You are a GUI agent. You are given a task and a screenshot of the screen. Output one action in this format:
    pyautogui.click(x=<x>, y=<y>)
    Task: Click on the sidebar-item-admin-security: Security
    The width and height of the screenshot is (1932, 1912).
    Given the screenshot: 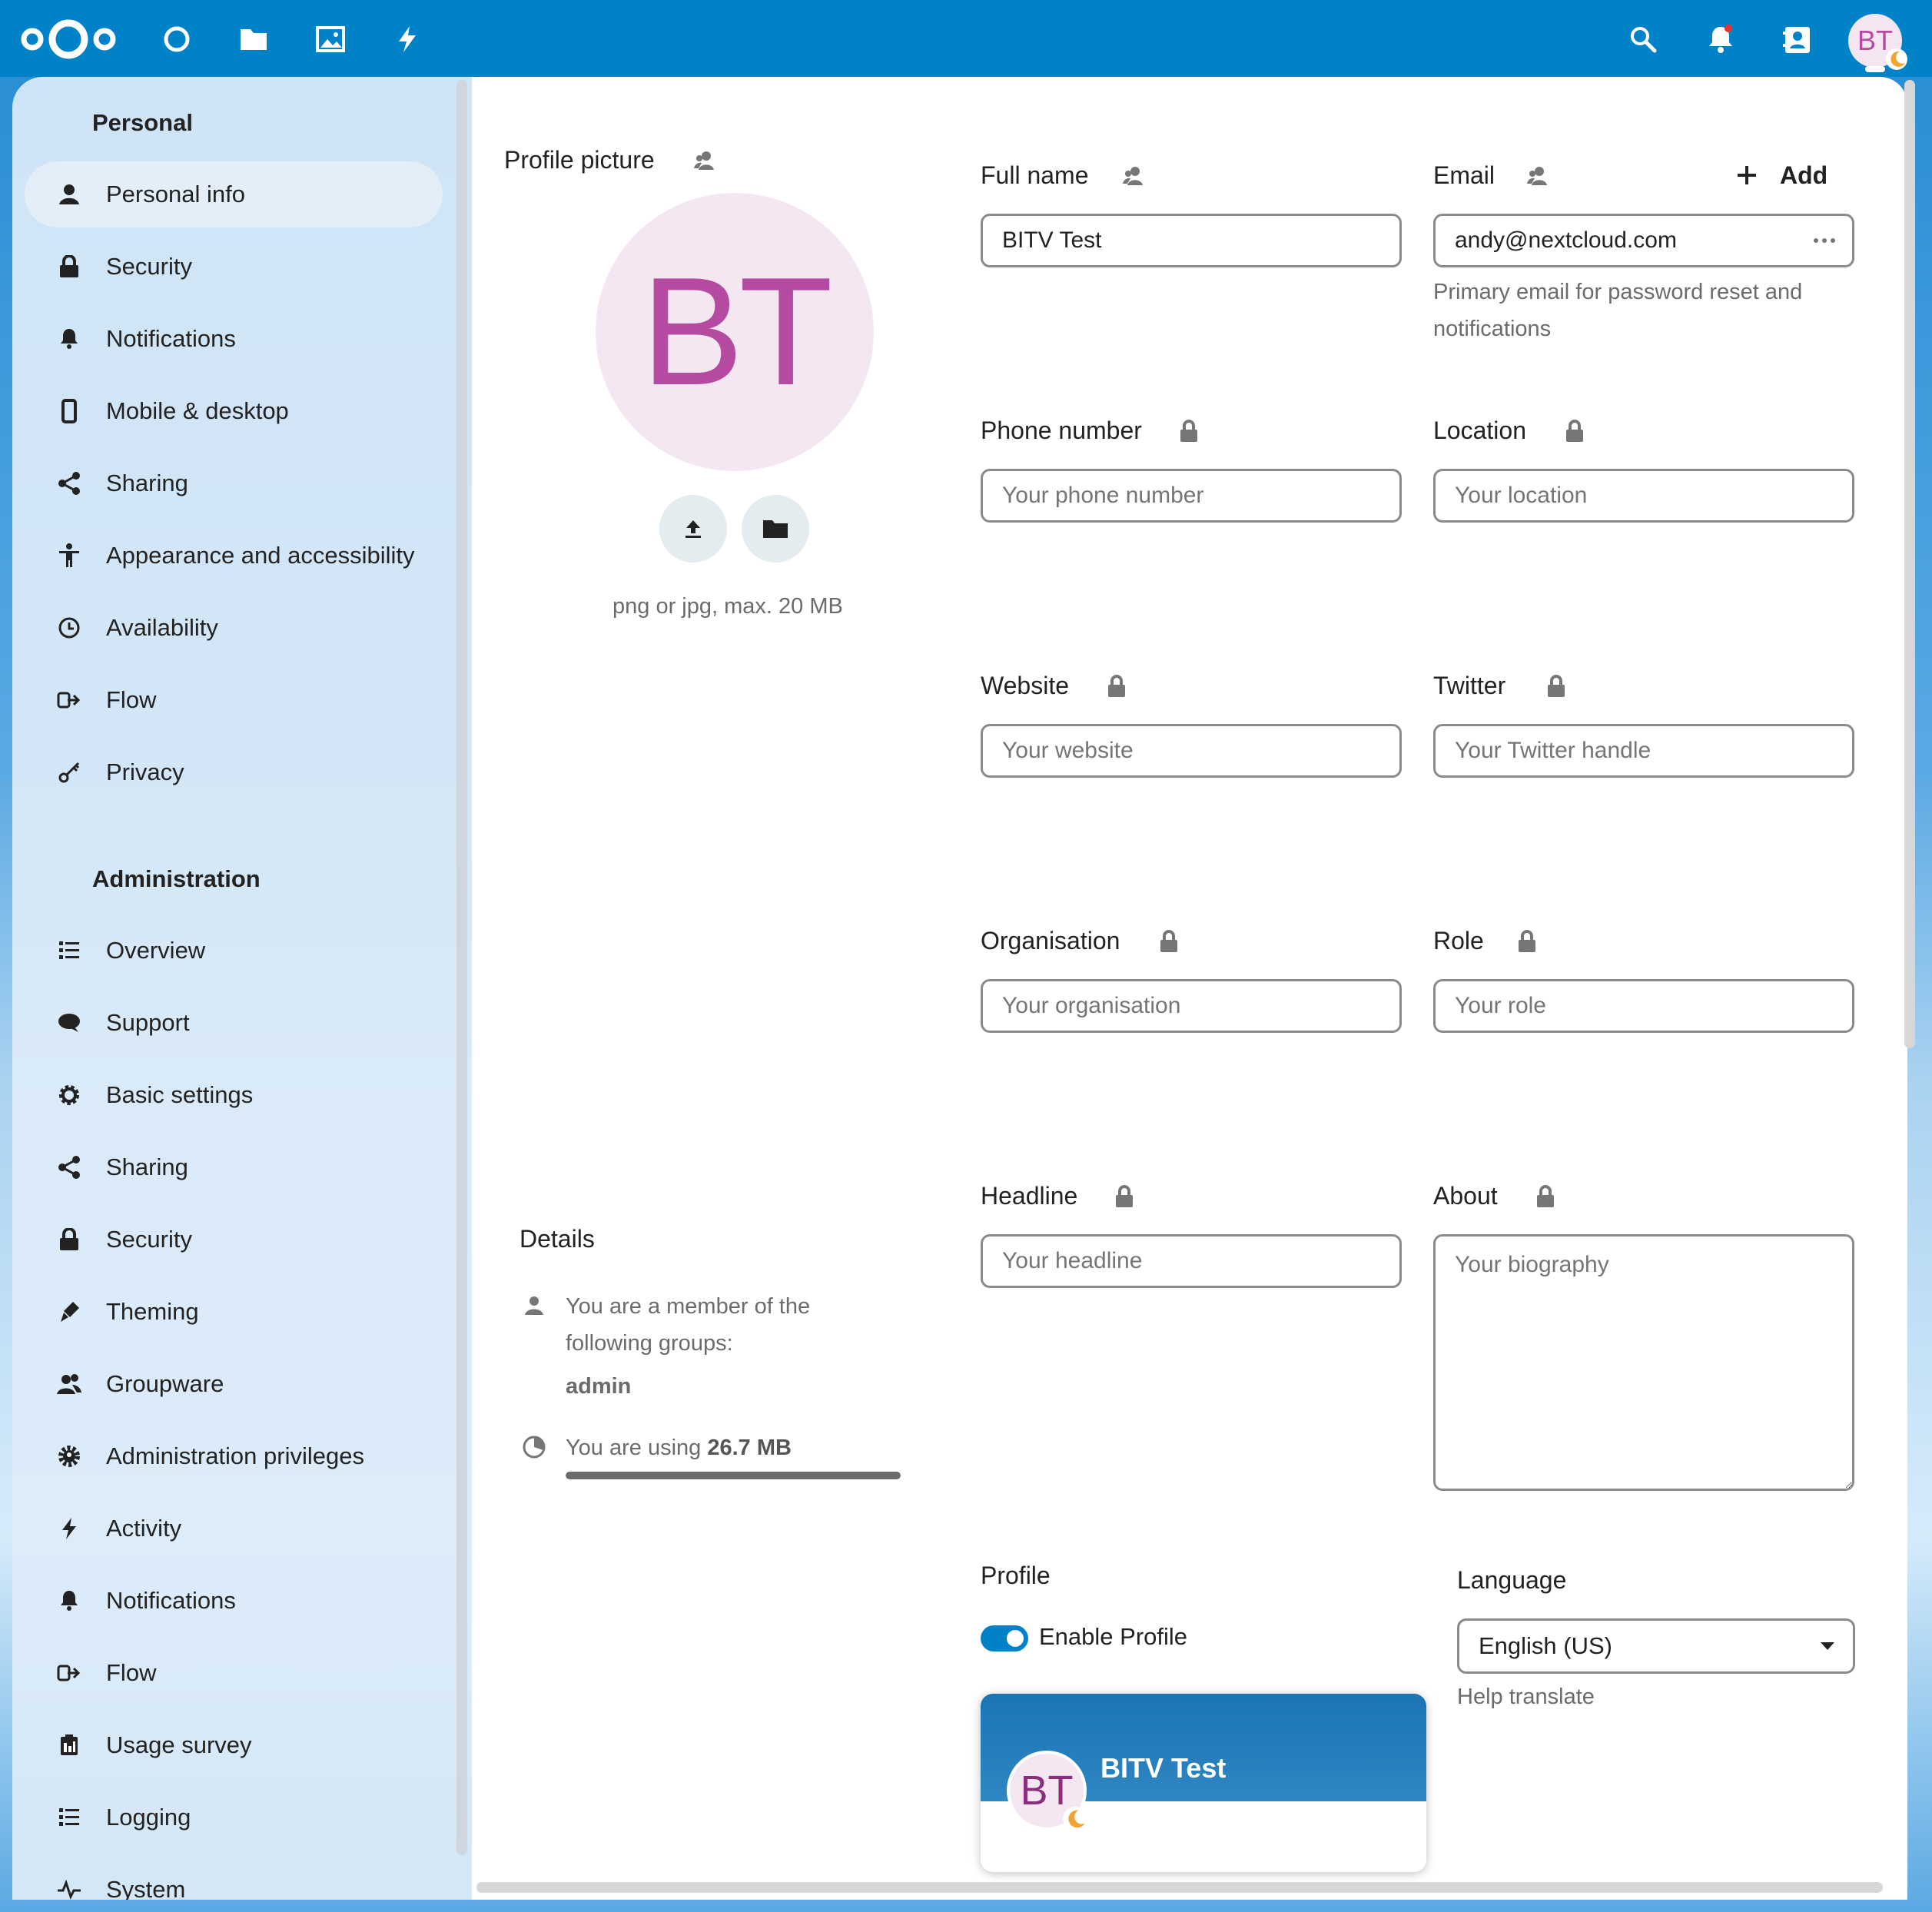 What is the action you would take?
    pyautogui.click(x=234, y=1240)
    